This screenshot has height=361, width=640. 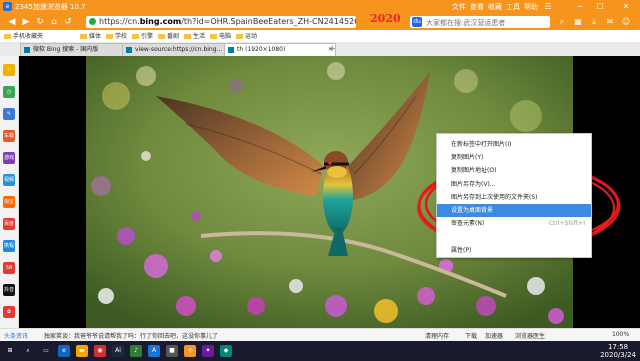 I want to click on download-button: 下载, so click(x=471, y=335).